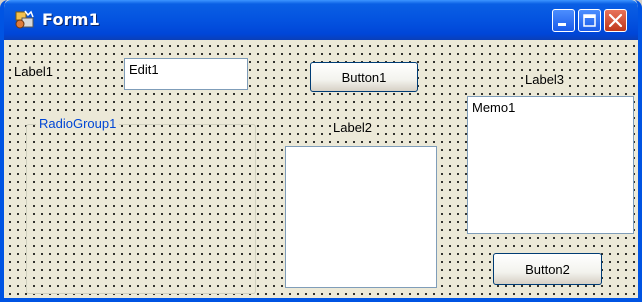  Describe the element at coordinates (361, 217) in the screenshot. I see `label2-box` at that location.